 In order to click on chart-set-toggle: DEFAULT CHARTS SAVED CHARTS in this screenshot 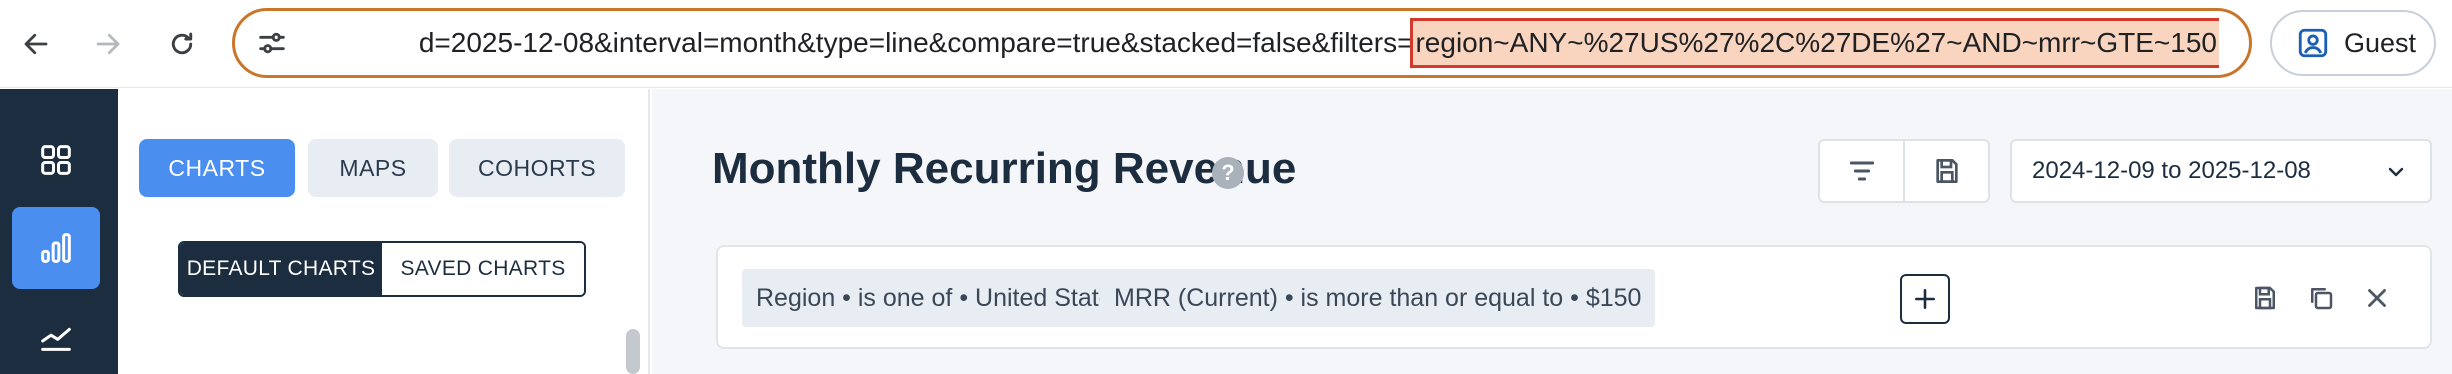, I will do `click(382, 269)`.